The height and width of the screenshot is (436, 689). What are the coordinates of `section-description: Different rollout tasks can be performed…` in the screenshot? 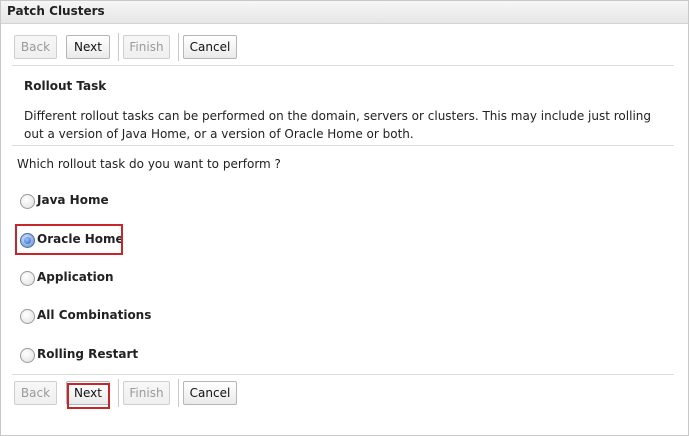 It's located at (337, 125).